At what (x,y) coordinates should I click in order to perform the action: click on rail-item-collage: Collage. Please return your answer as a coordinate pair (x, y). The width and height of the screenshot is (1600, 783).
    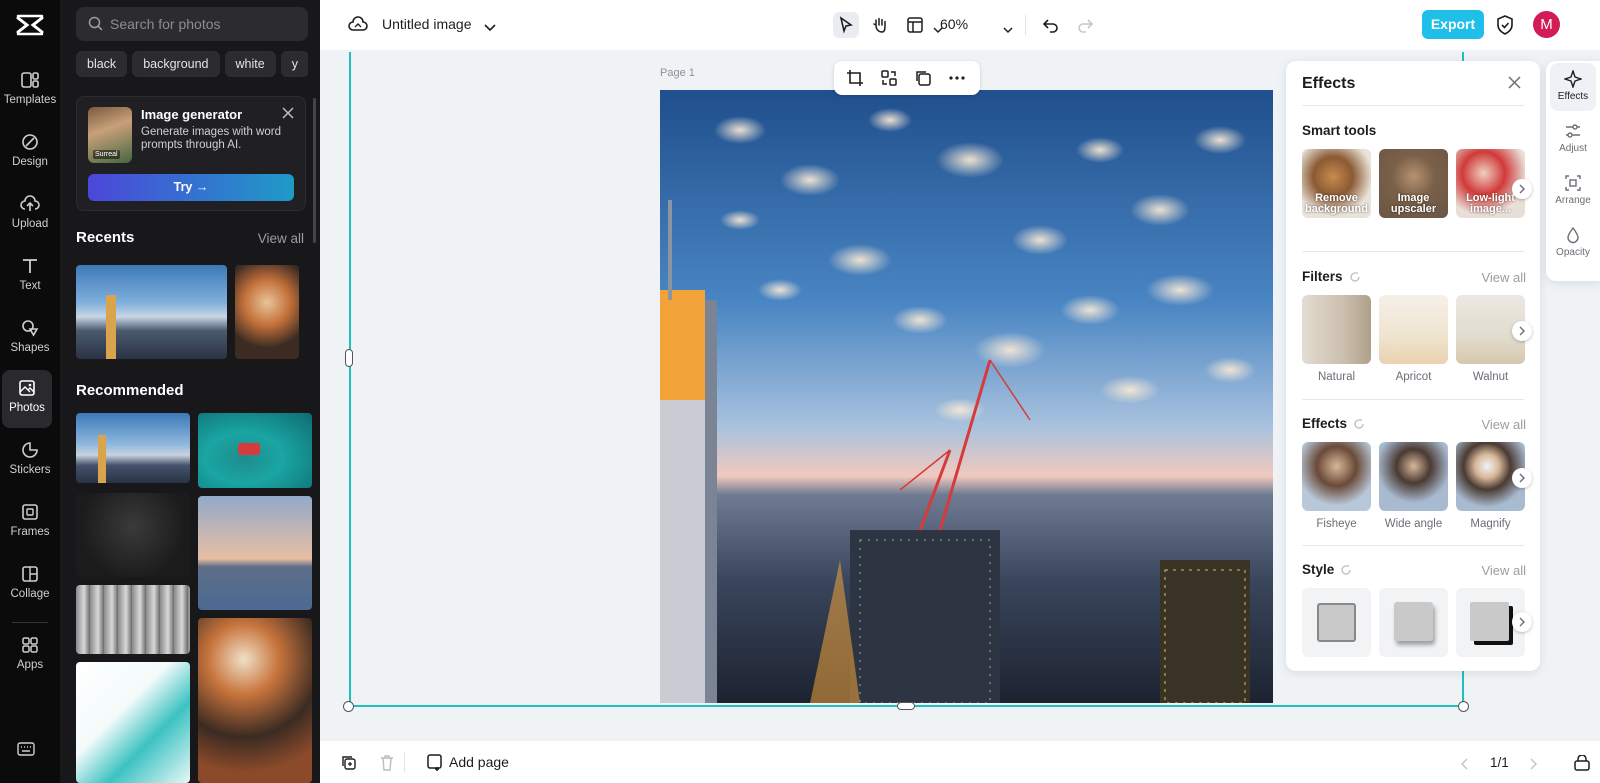
    Looking at the image, I should click on (30, 585).